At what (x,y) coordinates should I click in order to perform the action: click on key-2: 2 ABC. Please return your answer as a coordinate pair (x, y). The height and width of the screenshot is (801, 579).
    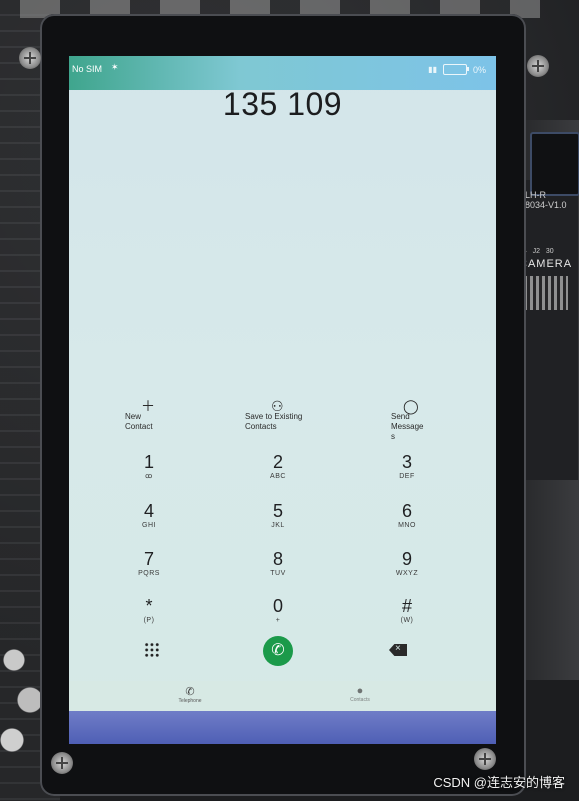
    Looking at the image, I should click on (278, 467).